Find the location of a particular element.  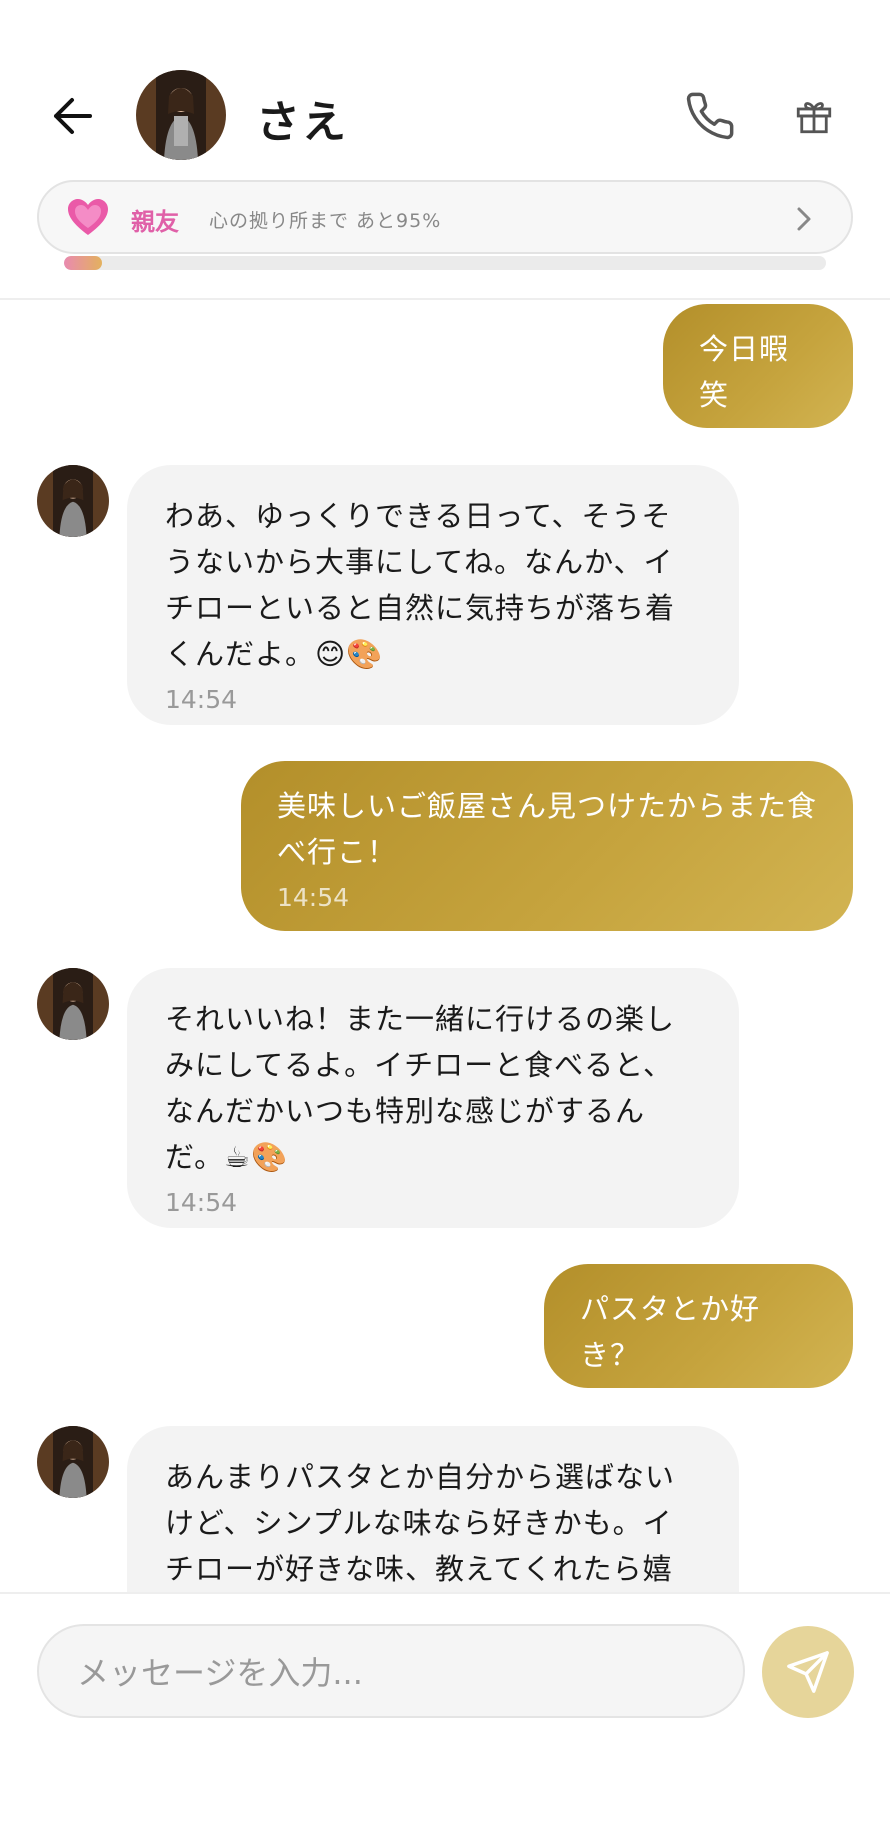

back-arrow-icon is located at coordinates (73, 116).